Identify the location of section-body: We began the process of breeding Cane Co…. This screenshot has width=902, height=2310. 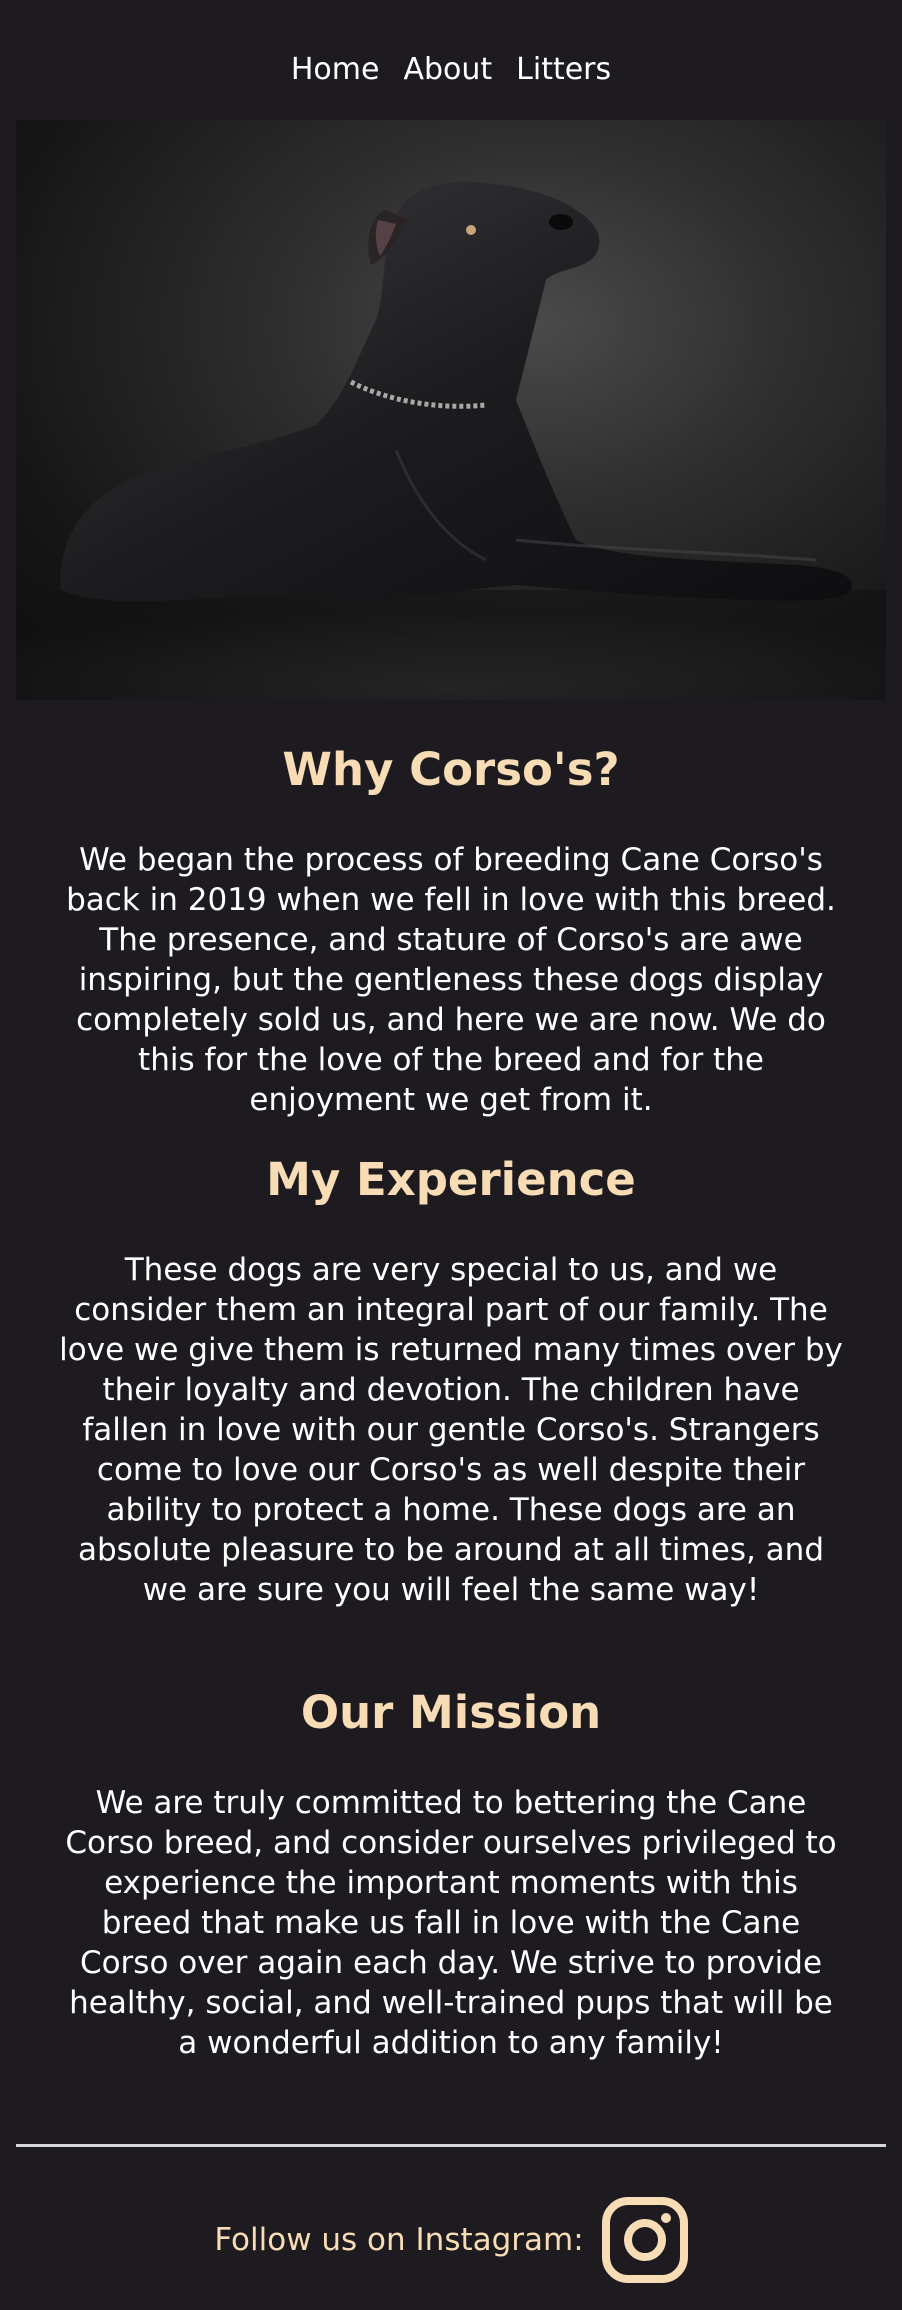
(451, 980).